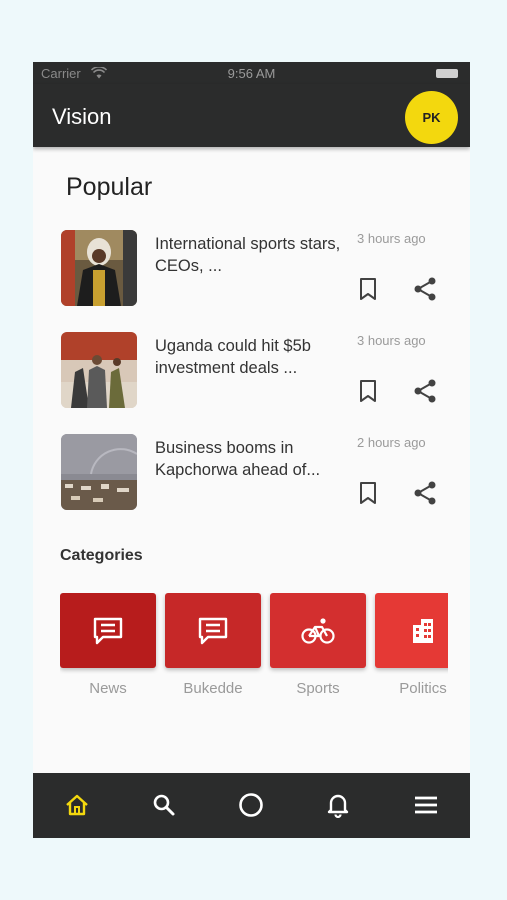 The height and width of the screenshot is (900, 507). I want to click on menu-icon, so click(426, 805).